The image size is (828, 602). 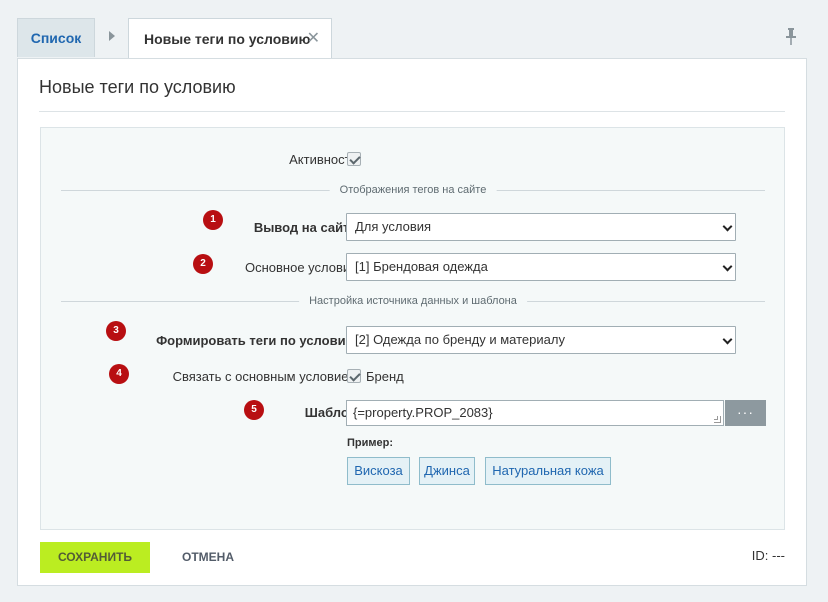 What do you see at coordinates (378, 471) in the screenshot?
I see `example-chip-viscose: Вискоза` at bounding box center [378, 471].